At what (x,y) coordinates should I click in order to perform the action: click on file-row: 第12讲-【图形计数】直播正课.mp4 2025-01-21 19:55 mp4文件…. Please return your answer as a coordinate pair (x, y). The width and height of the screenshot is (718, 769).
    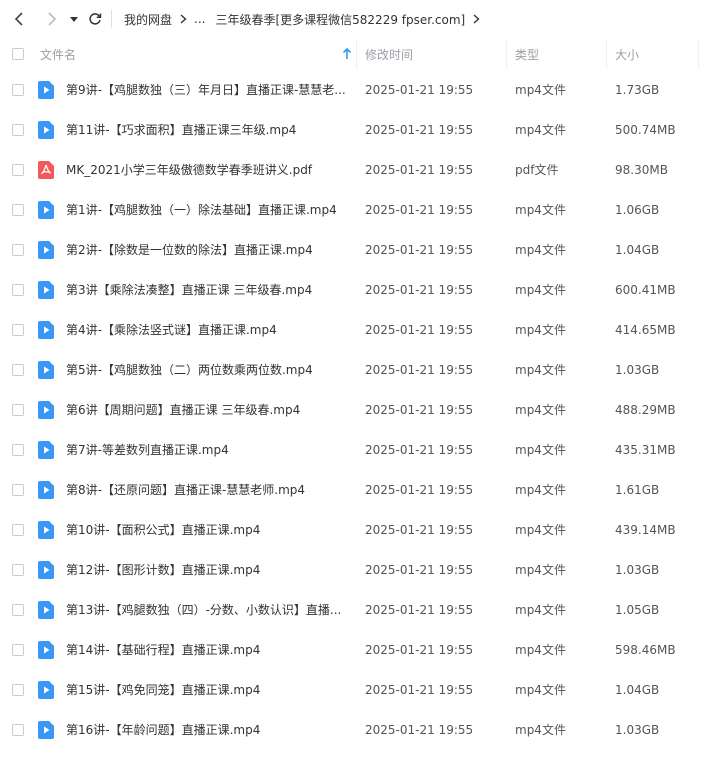
    Looking at the image, I should click on (359, 570).